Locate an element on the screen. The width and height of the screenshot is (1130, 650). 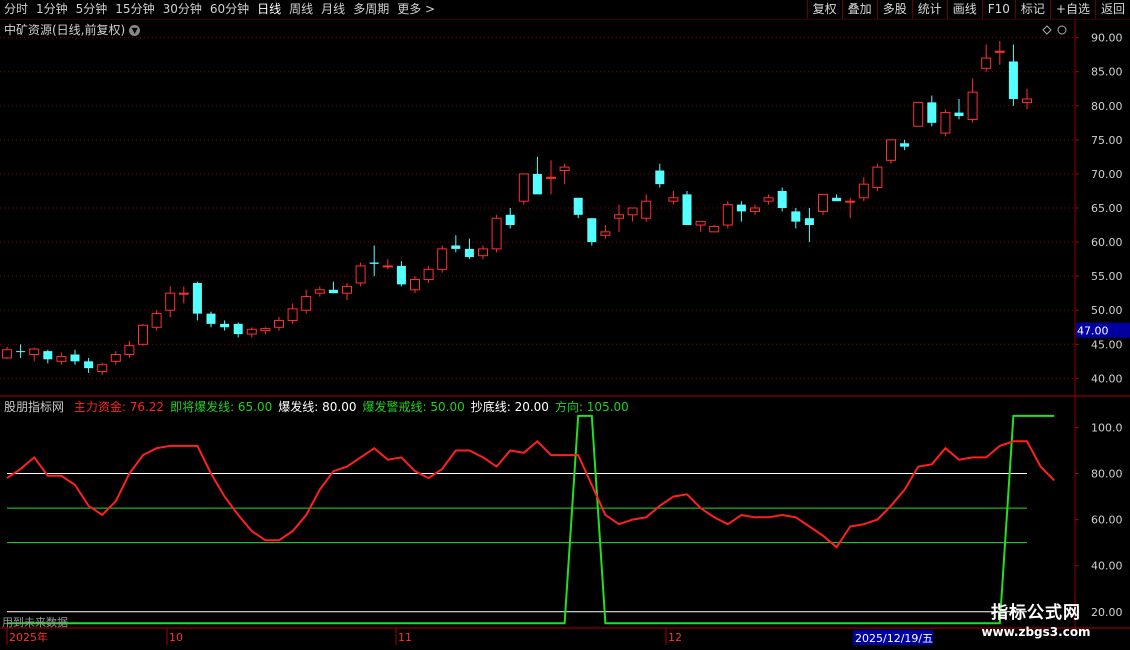
indicator-axis-label: 100.0 is located at coordinates (1107, 427).